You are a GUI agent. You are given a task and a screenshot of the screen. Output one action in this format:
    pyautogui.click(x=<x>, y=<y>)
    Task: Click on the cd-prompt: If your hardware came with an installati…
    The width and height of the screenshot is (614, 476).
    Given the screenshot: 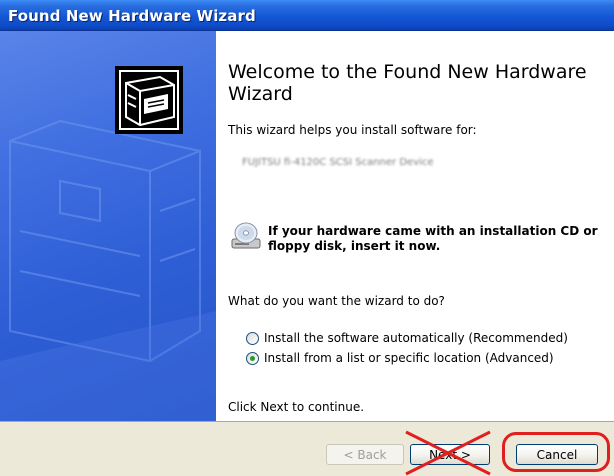 What is the action you would take?
    pyautogui.click(x=433, y=238)
    